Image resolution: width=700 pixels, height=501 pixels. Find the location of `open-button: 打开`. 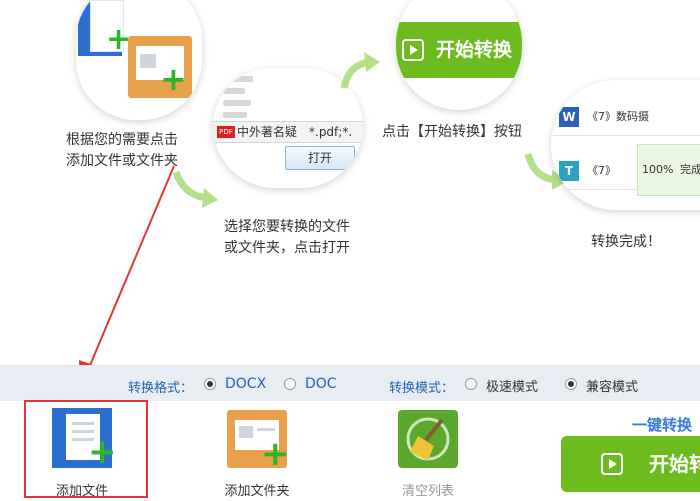

open-button: 打开 is located at coordinates (320, 158).